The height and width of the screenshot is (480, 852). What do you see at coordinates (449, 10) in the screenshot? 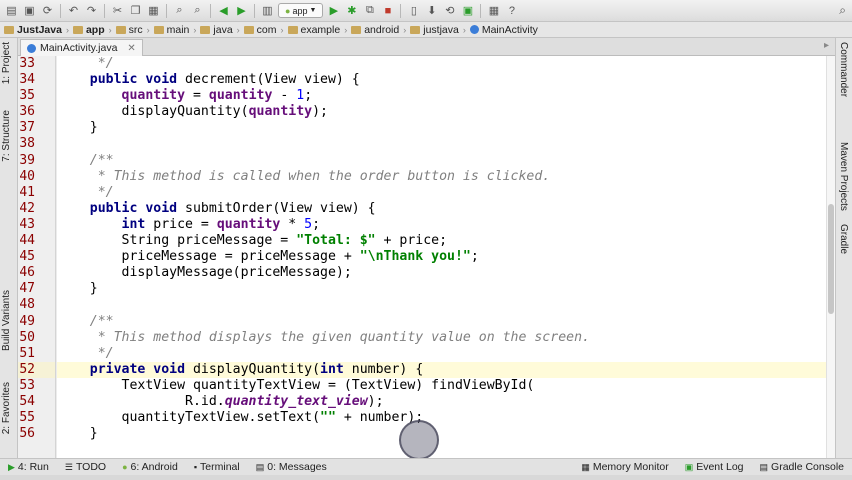
I see `gradle-sync-icon: ⟲` at bounding box center [449, 10].